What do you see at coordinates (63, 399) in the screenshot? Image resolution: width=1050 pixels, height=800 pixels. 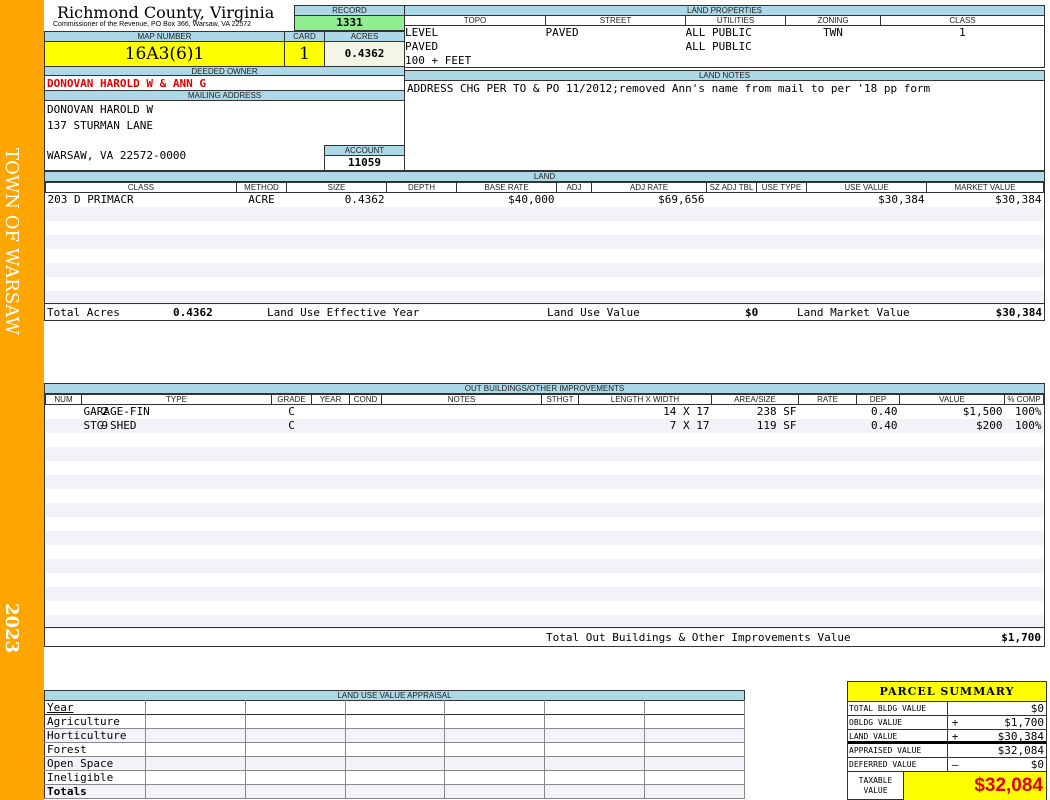 I see `col-header: NUM` at bounding box center [63, 399].